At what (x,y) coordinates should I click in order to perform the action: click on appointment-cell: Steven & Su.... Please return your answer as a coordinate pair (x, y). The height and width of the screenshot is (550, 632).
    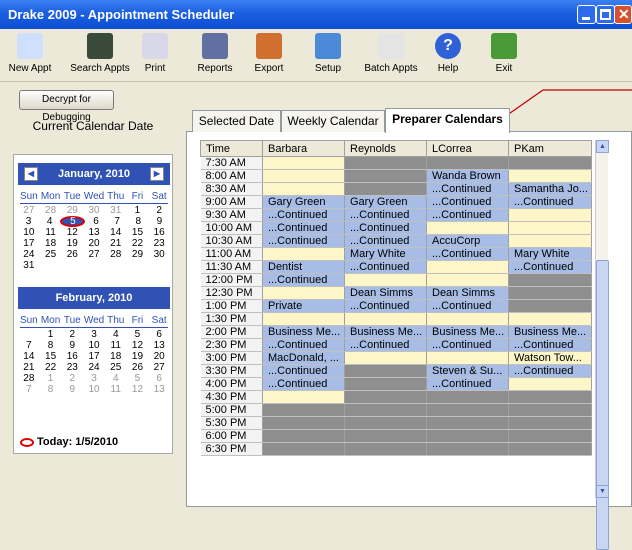
    Looking at the image, I should click on (467, 371).